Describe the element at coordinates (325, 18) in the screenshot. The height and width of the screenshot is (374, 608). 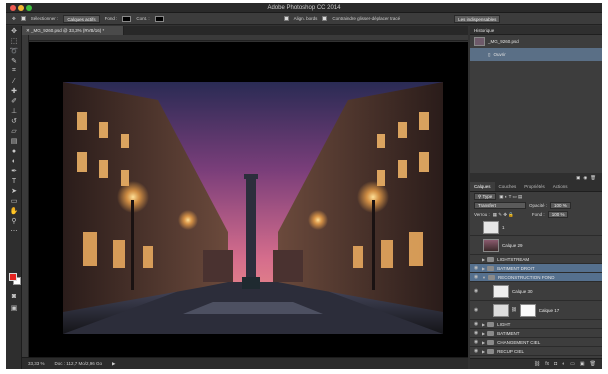
I see `constrain-path-checkbox` at that location.